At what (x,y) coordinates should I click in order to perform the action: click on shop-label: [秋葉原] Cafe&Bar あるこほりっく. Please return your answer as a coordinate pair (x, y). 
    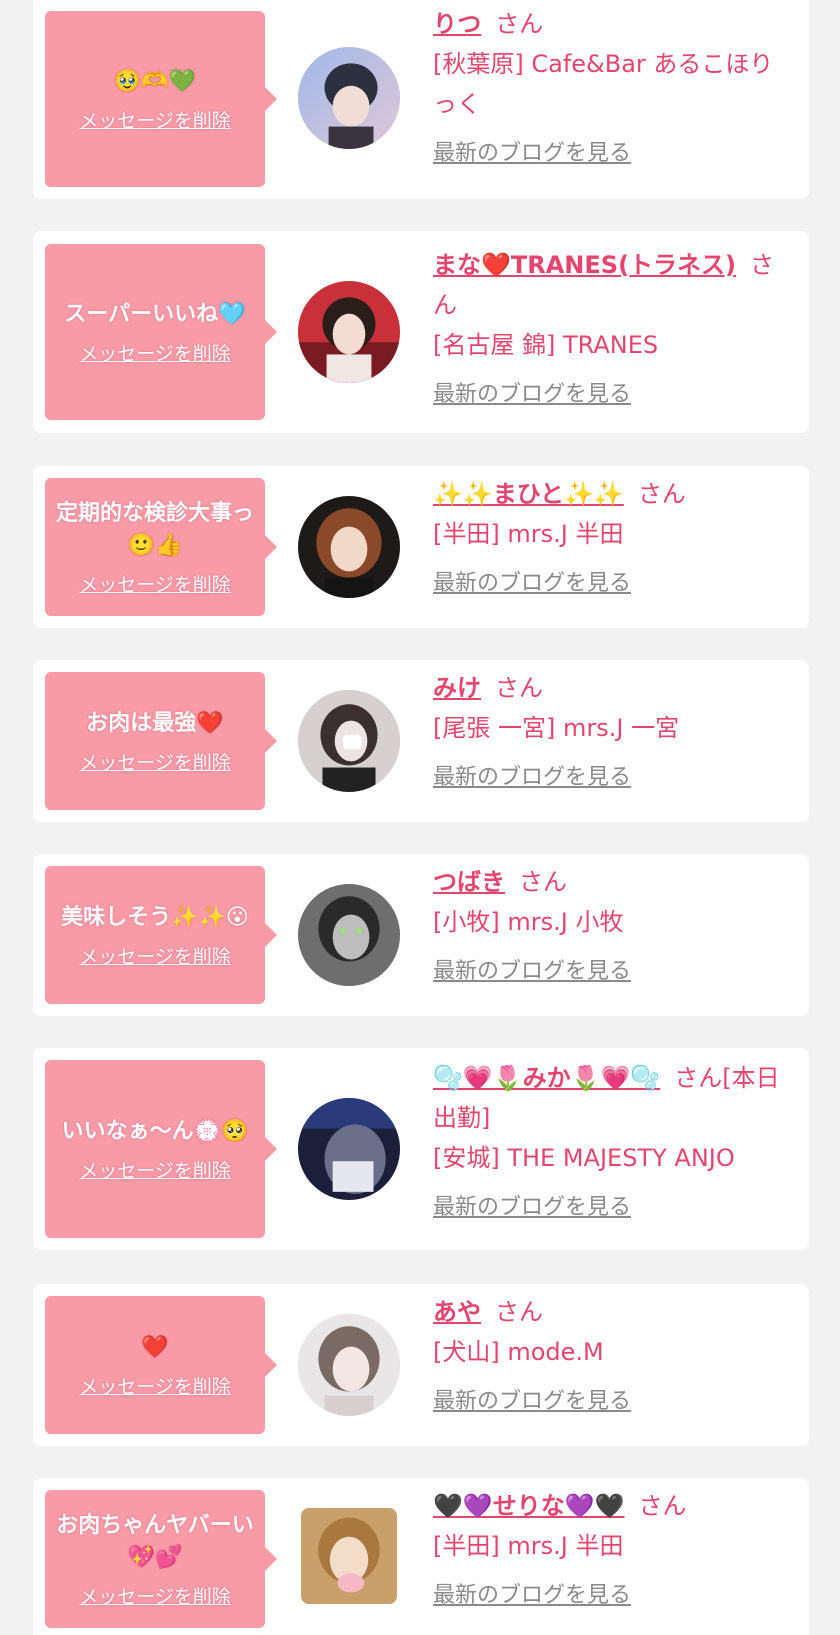
    Looking at the image, I should click on (603, 84).